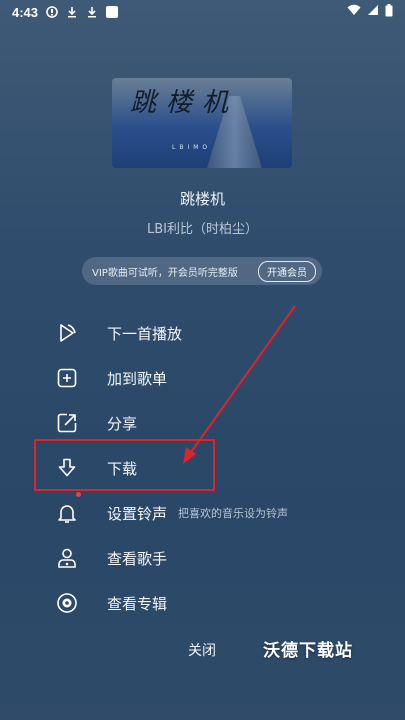  I want to click on singer-icon, so click(67, 558).